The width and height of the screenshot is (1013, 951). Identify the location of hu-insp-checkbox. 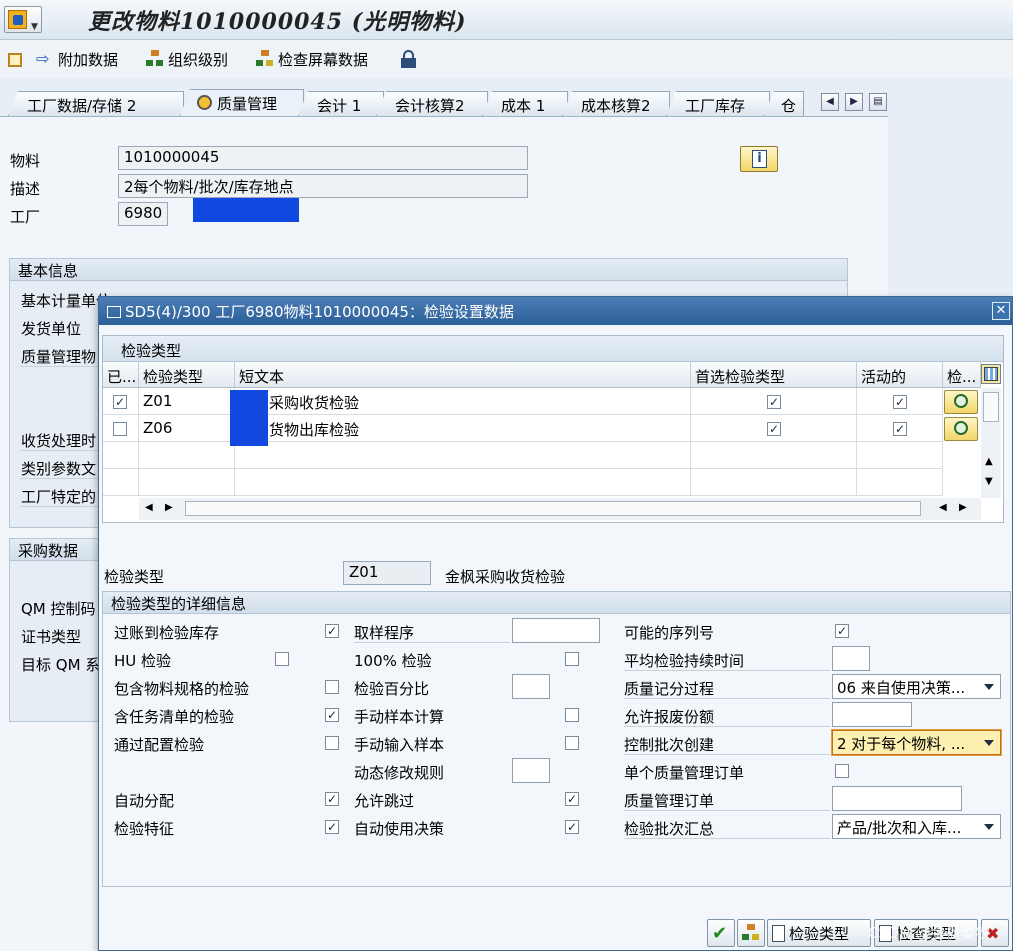
(282, 659).